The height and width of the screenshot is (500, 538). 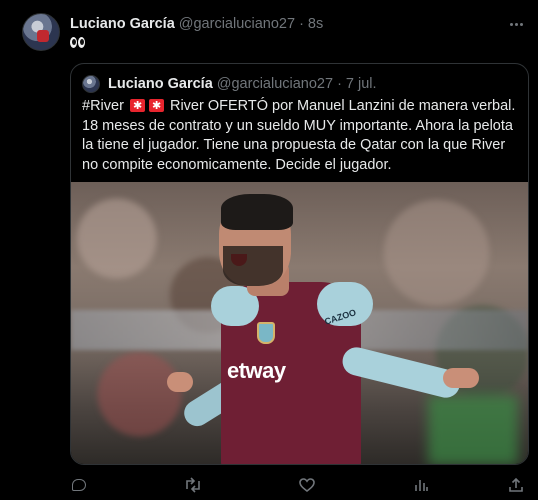 I want to click on player-left-hand, so click(x=180, y=382).